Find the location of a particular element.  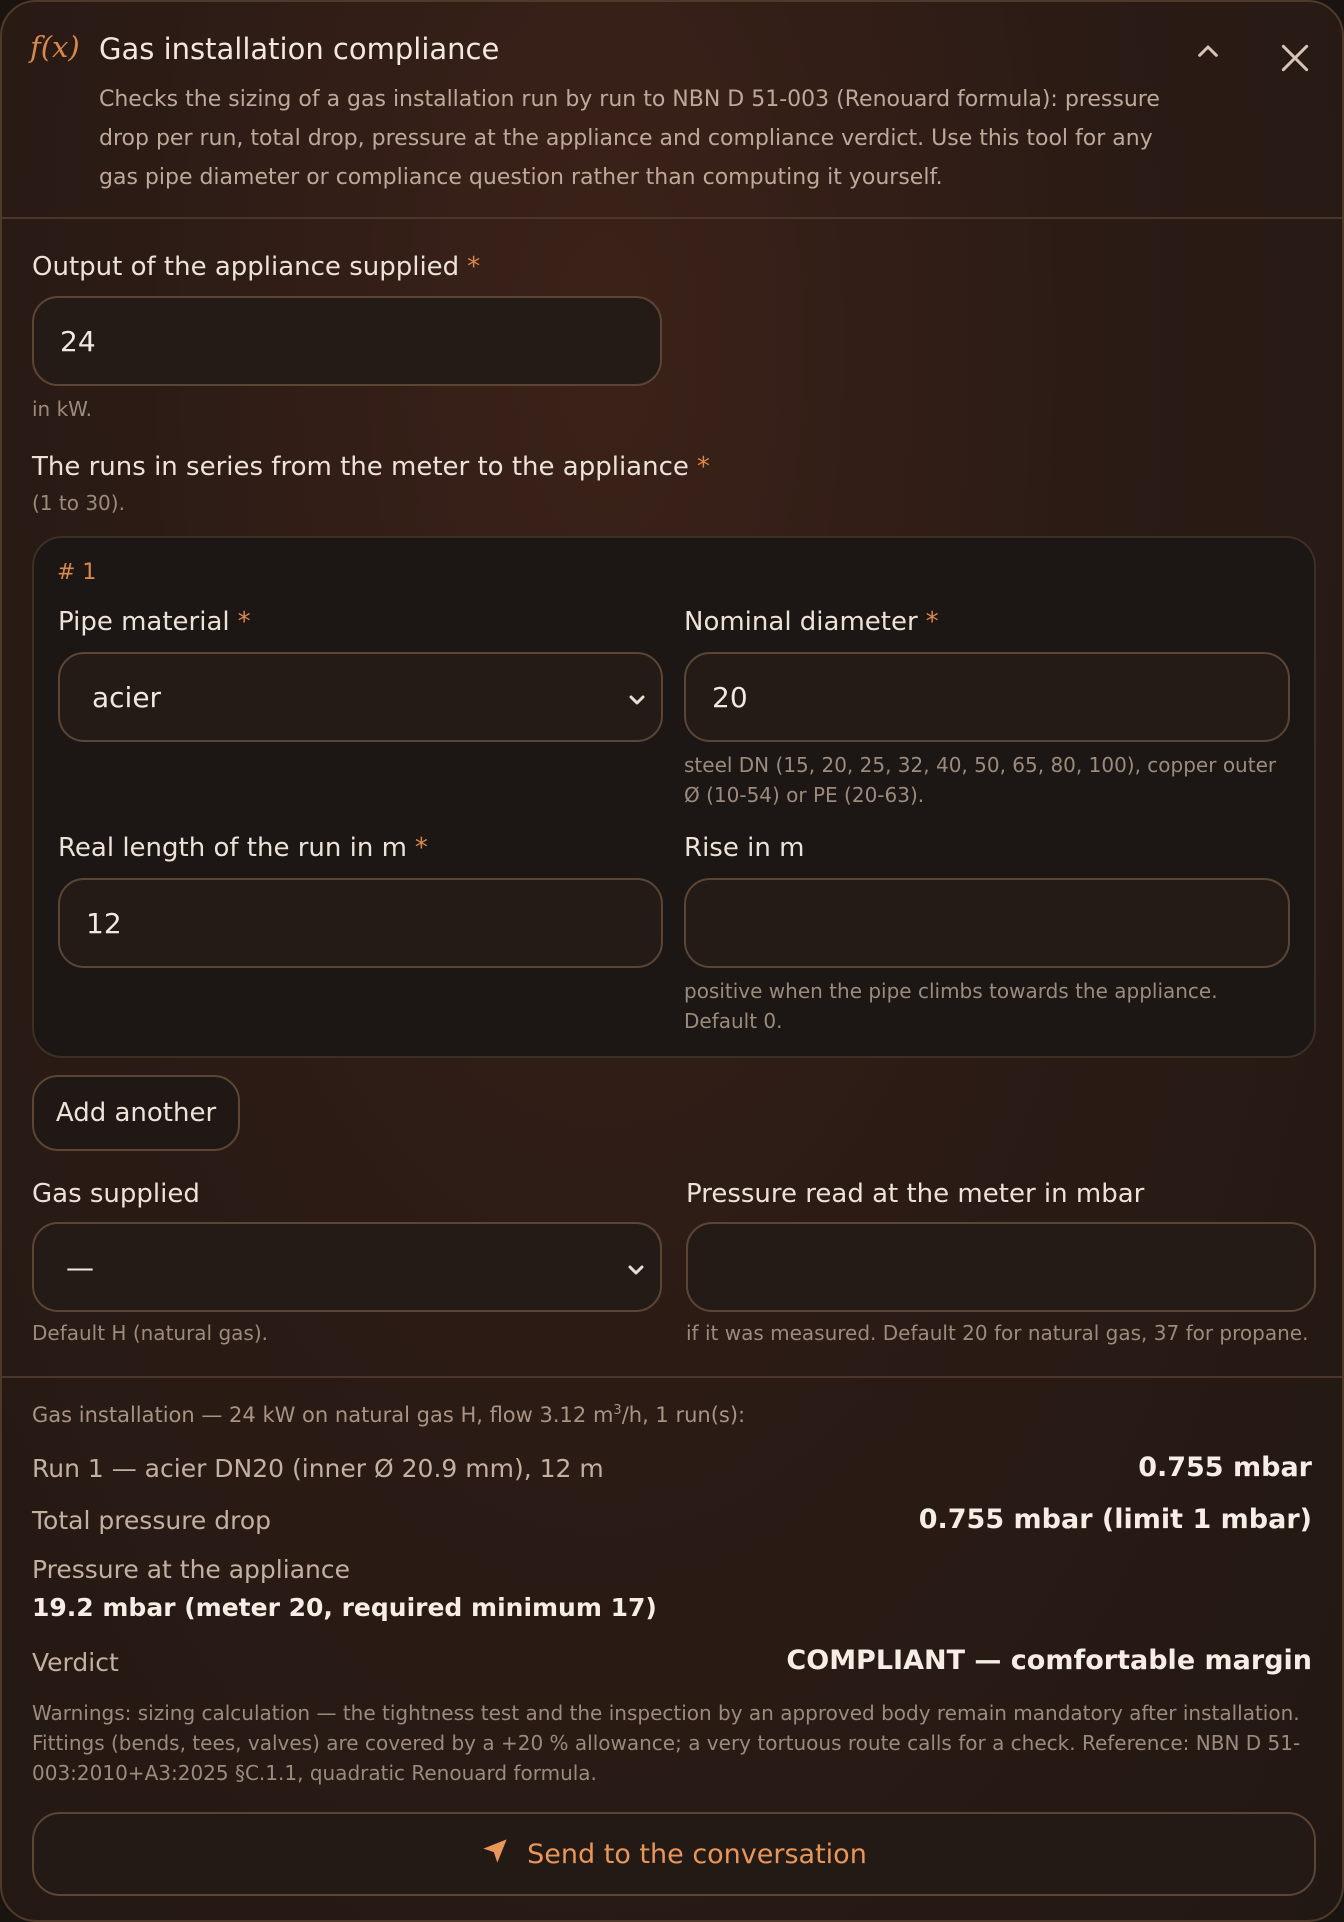

gas-supplied-label: Gas supplied is located at coordinates (116, 1194).